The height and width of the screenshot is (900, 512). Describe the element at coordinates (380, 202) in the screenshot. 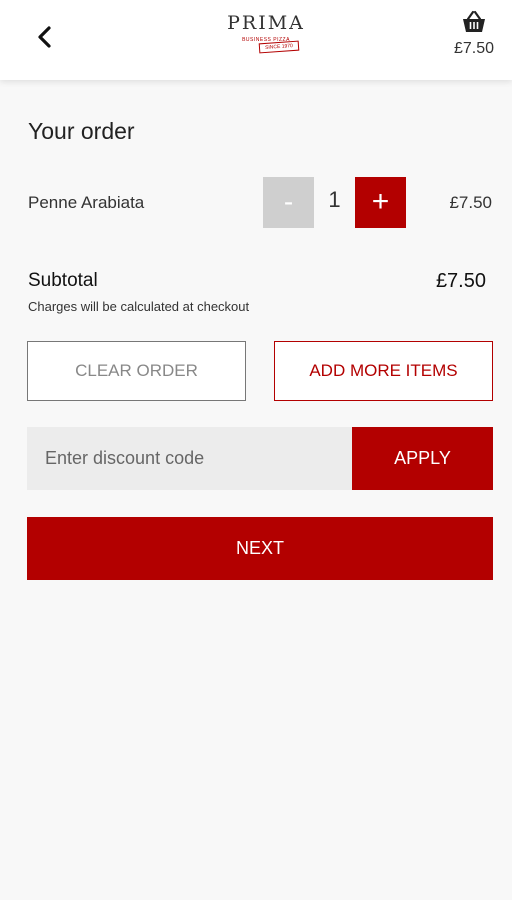

I see `increase-quantity-button: +` at that location.